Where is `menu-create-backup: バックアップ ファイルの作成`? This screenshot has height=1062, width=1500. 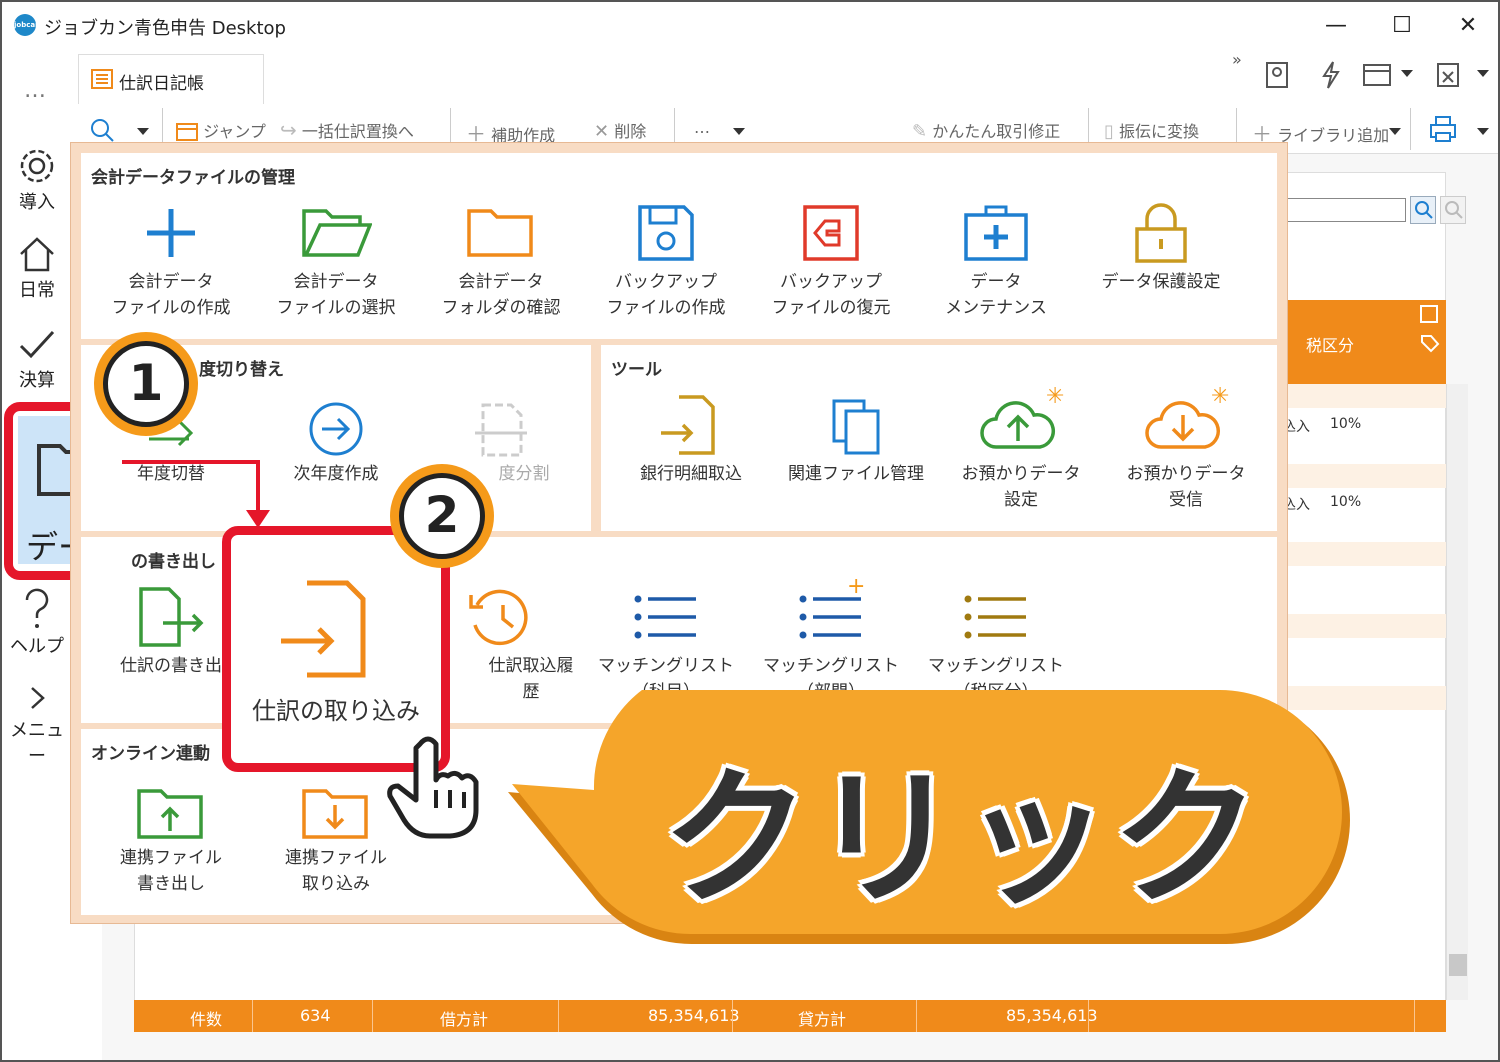 menu-create-backup: バックアップ ファイルの作成 is located at coordinates (666, 261).